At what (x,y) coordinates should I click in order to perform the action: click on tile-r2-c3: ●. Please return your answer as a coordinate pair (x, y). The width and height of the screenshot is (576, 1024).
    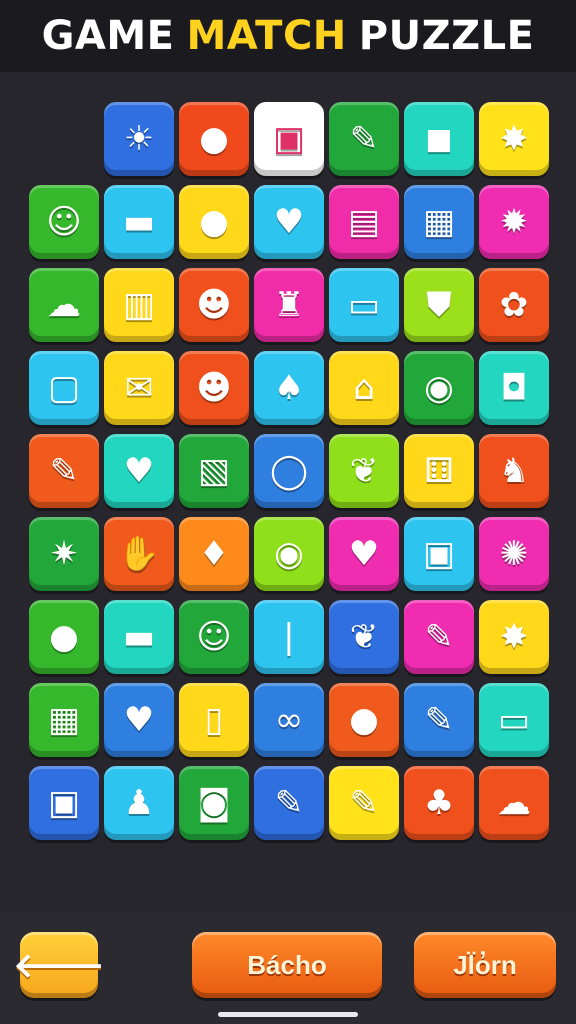
    Looking at the image, I should click on (214, 222).